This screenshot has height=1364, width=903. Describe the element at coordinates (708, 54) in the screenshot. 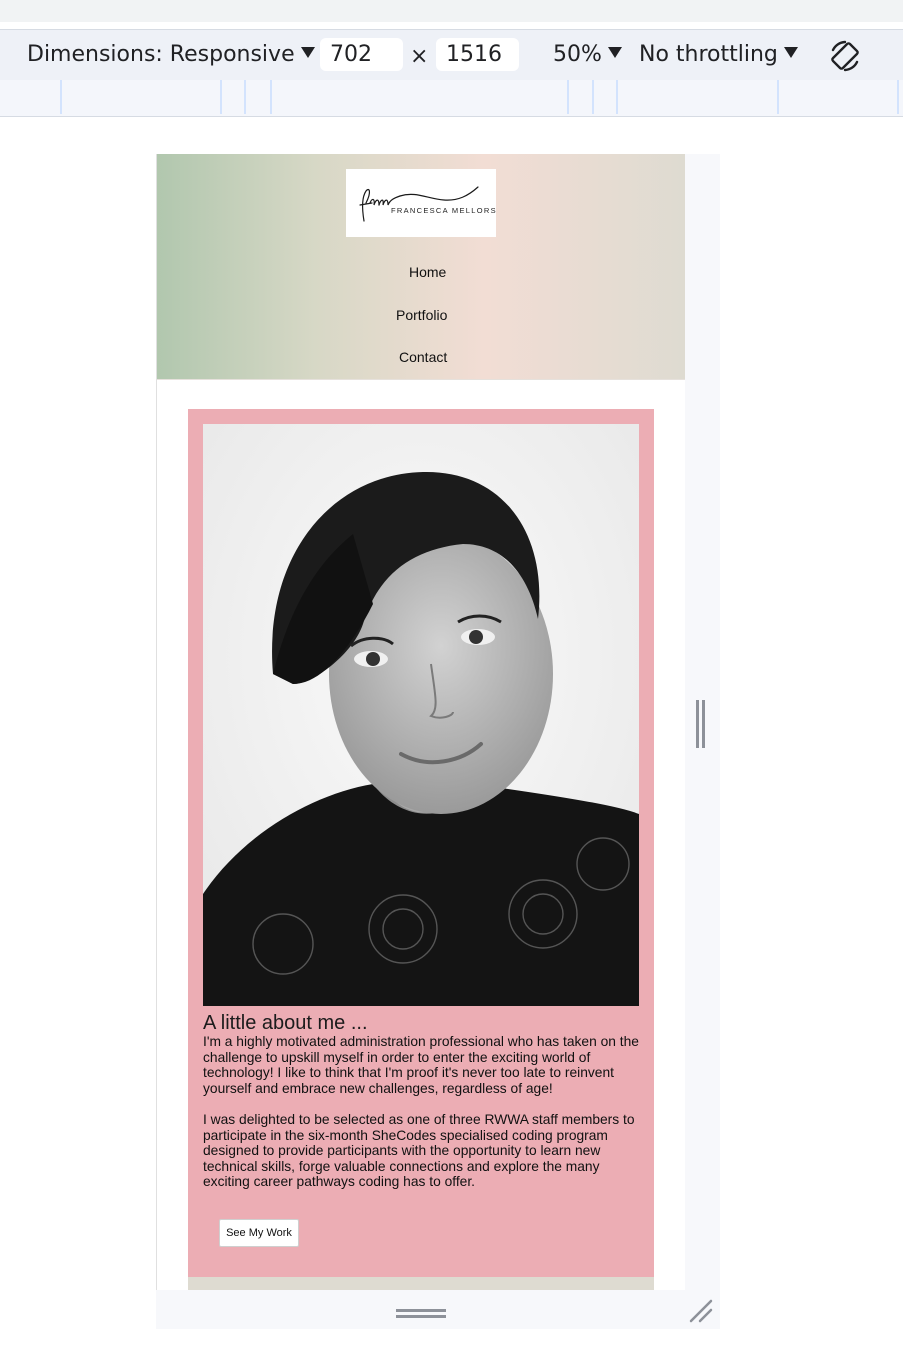

I see `throttling-label: No throttling` at that location.